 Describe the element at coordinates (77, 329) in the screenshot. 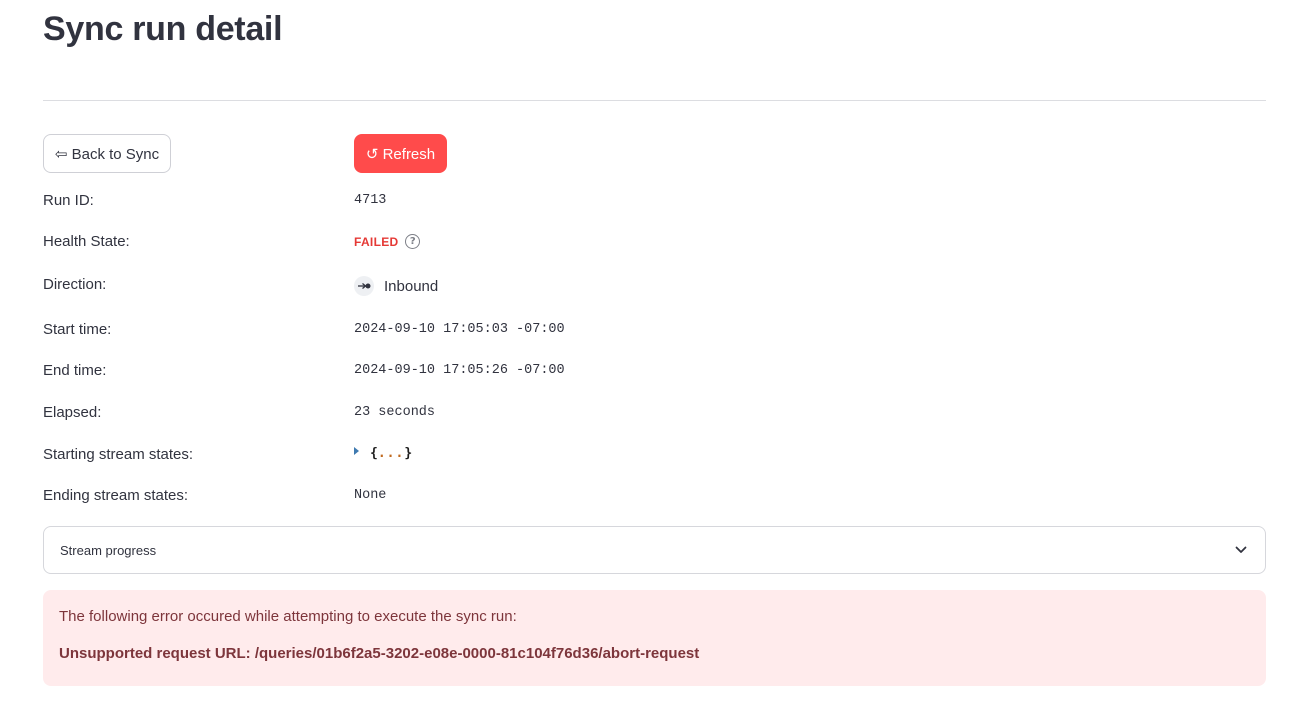

I see `start-time-label: Start time:` at that location.